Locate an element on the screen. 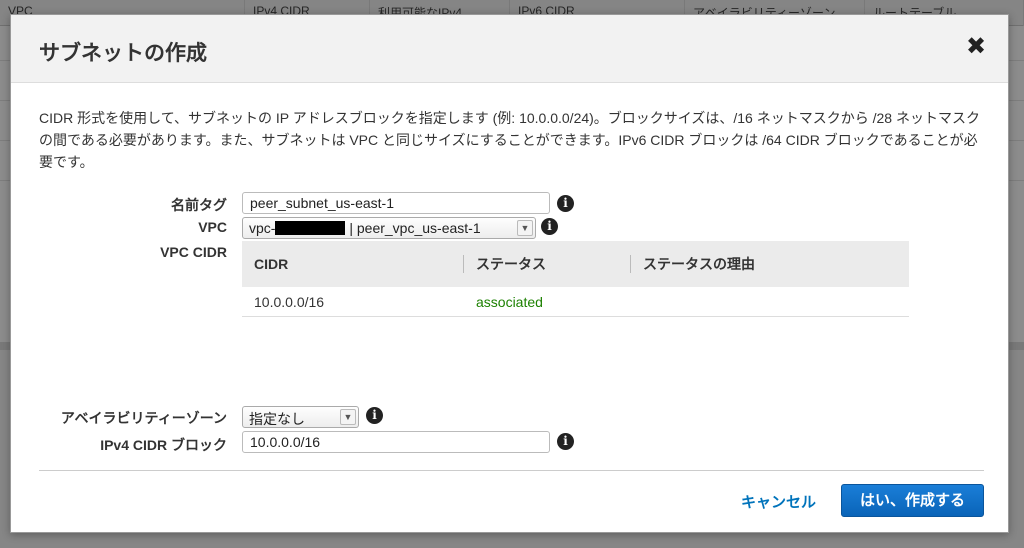 The width and height of the screenshot is (1024, 548). availability-zone-label: アベイラビリティーゾーン is located at coordinates (143, 418).